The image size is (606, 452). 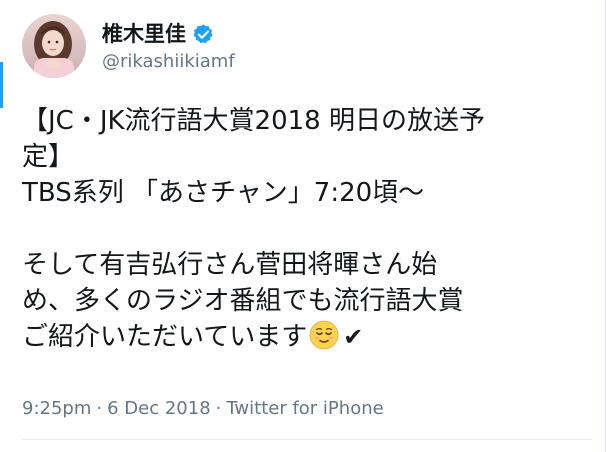 What do you see at coordinates (253, 121) in the screenshot?
I see `tweet-line: 【JC・JK流行語大賞2018 明日の放送予` at bounding box center [253, 121].